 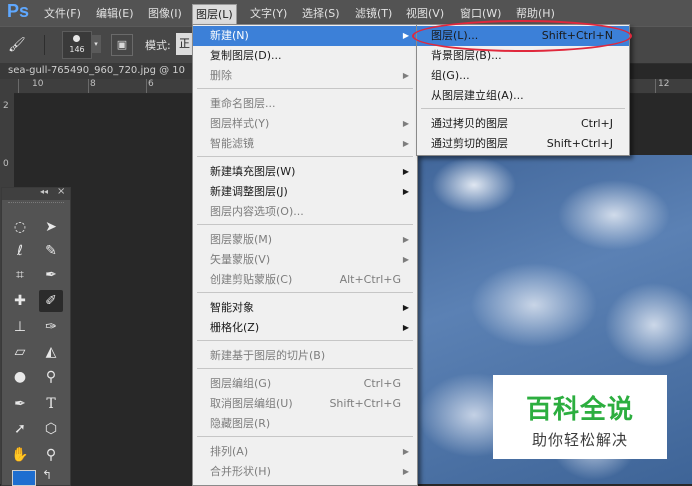 I want to click on healing-brush-tool-icon: ✚, so click(x=20, y=301).